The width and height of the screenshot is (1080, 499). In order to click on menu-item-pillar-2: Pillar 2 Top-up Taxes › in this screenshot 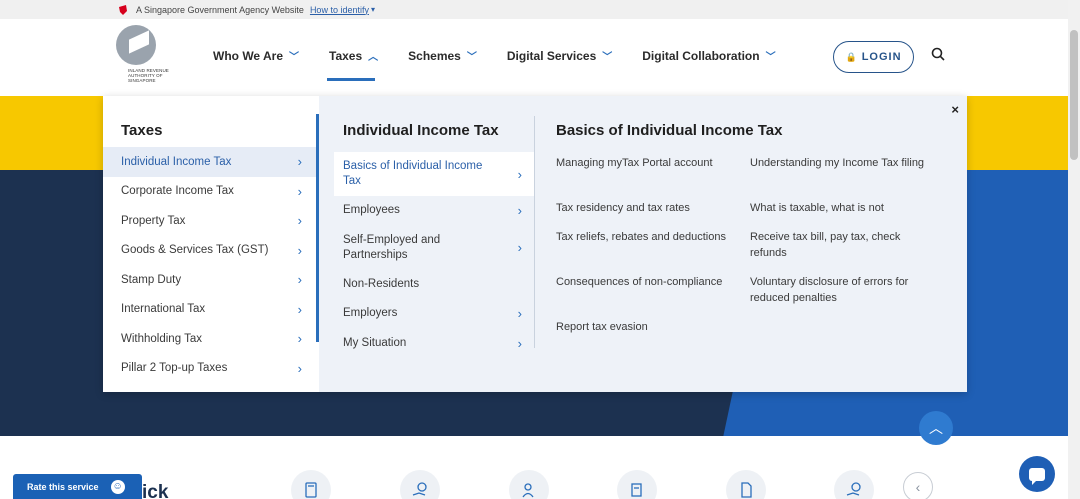, I will do `click(209, 369)`.